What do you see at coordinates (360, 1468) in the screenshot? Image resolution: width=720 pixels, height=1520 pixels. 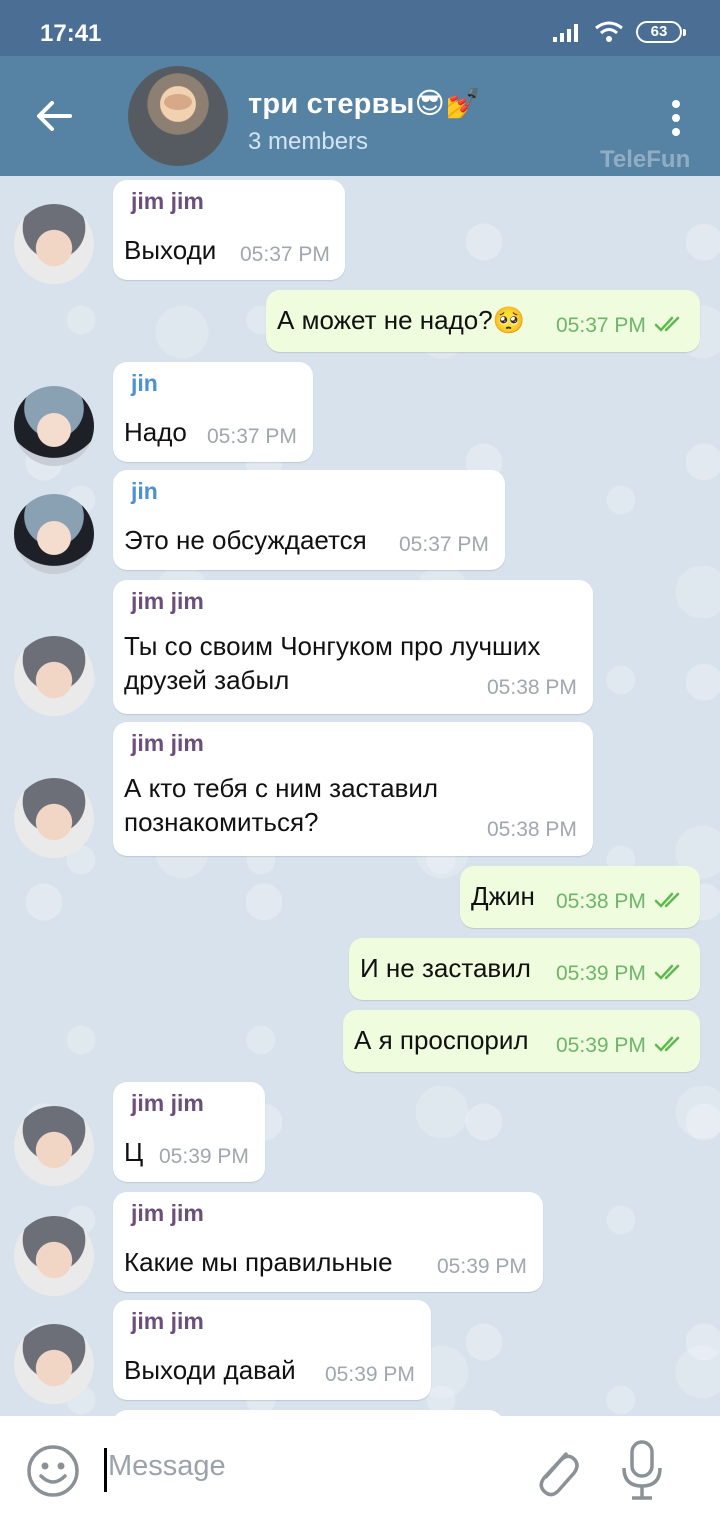 I see `message-input-bar: Message` at bounding box center [360, 1468].